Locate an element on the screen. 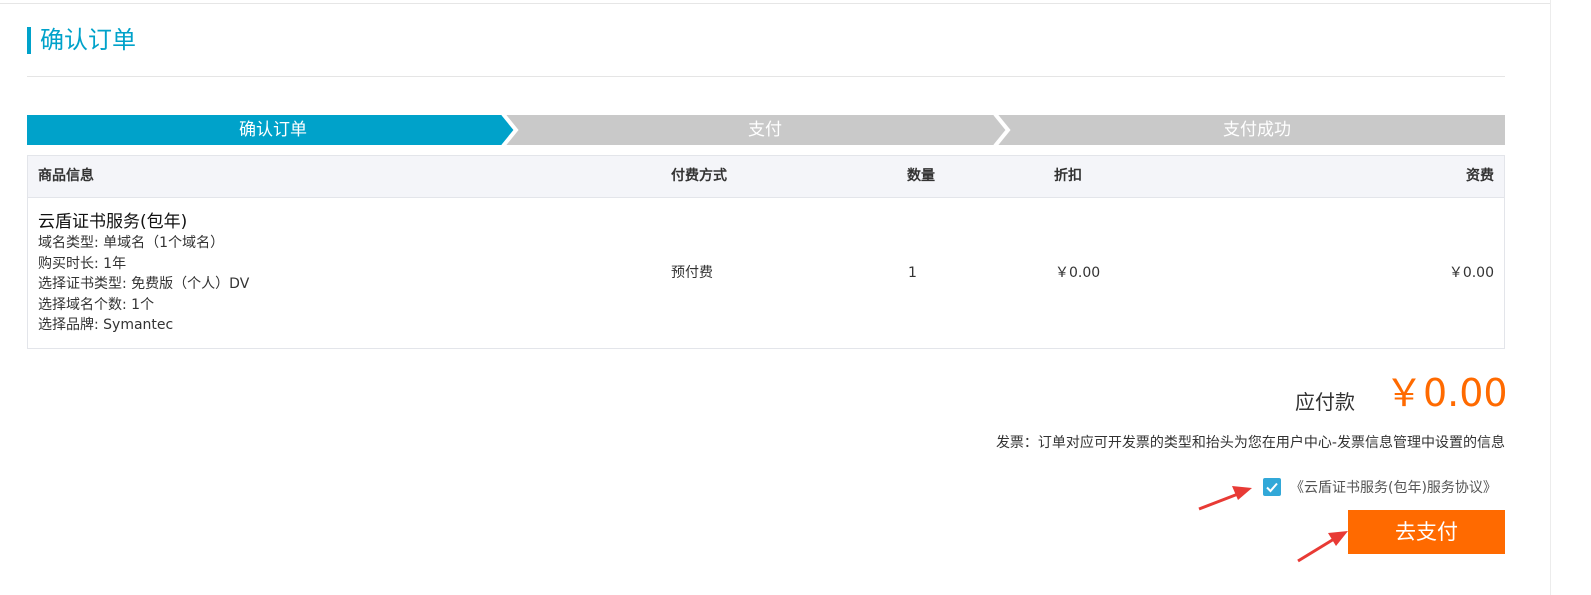  arrow-to-checkbox-icon is located at coordinates (1225, 498).